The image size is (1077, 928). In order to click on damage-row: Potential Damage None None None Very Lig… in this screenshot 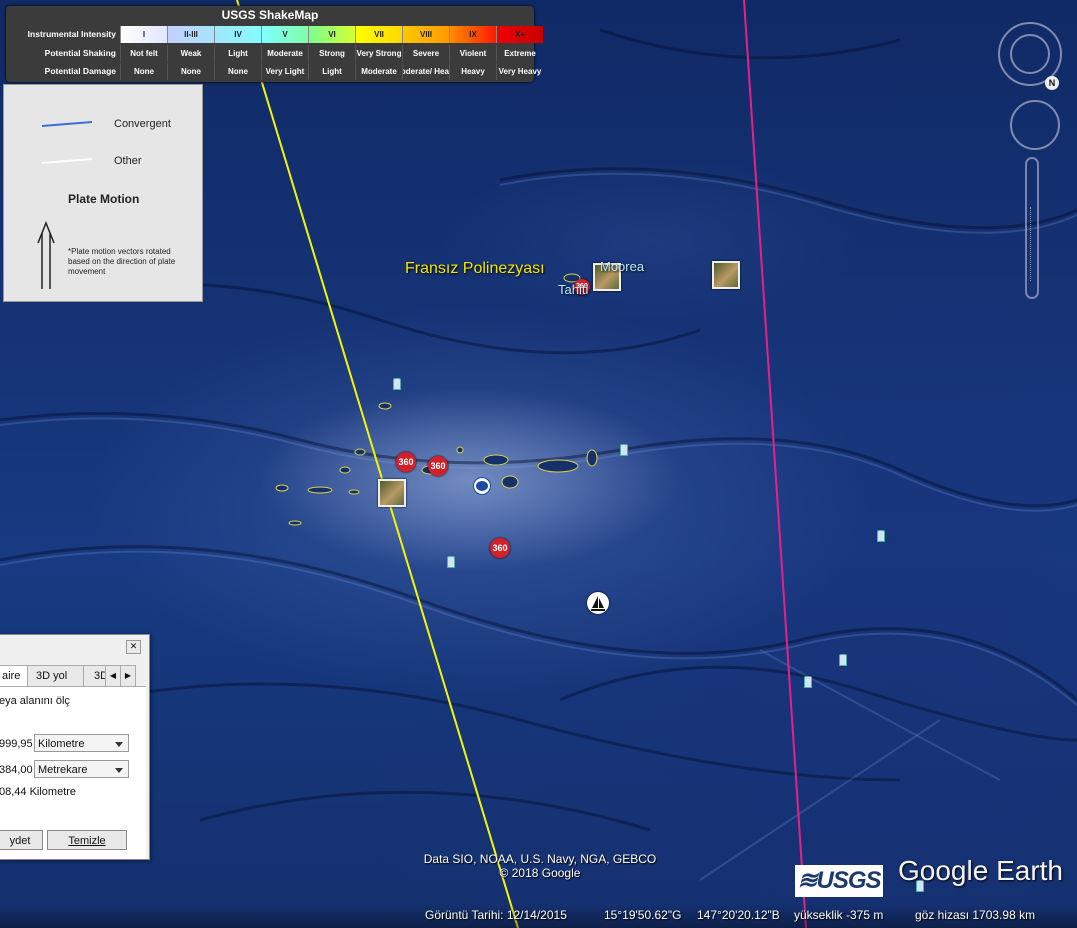, I will do `click(276, 71)`.